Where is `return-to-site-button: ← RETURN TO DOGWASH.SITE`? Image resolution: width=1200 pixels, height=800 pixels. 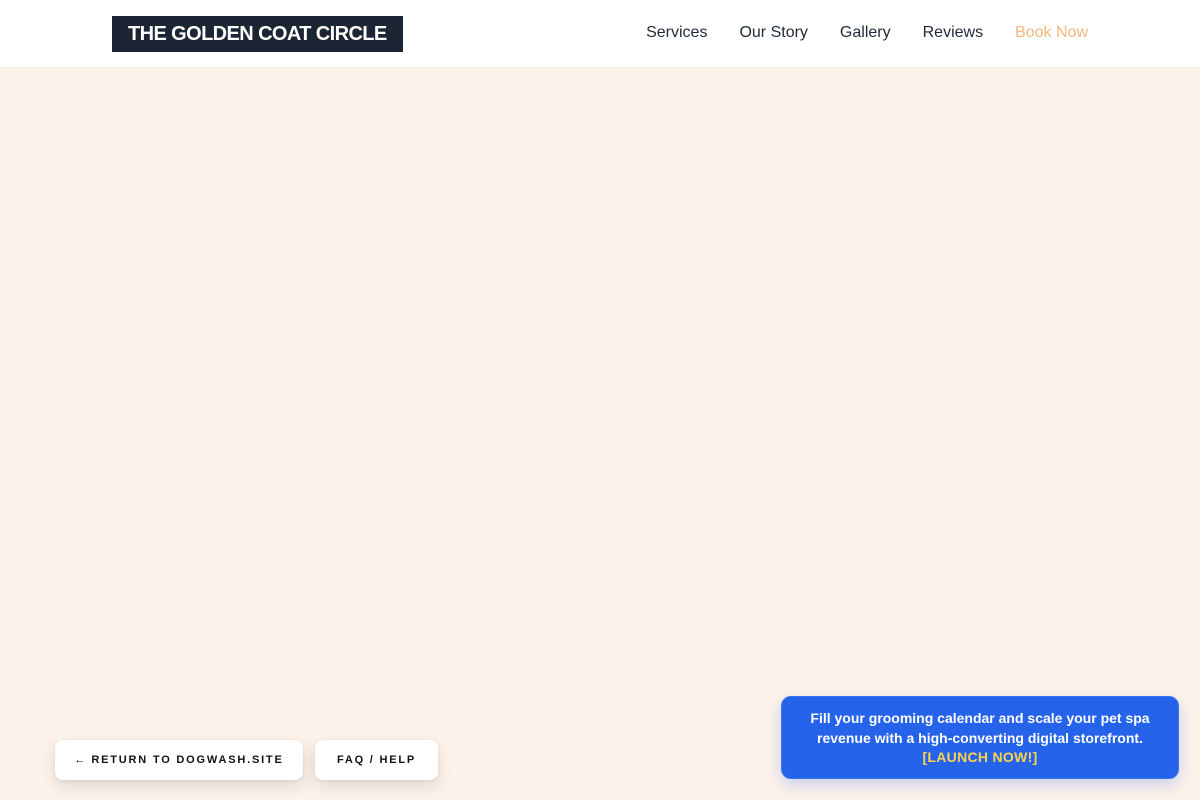
return-to-site-button: ← RETURN TO DOGWASH.SITE is located at coordinates (179, 760).